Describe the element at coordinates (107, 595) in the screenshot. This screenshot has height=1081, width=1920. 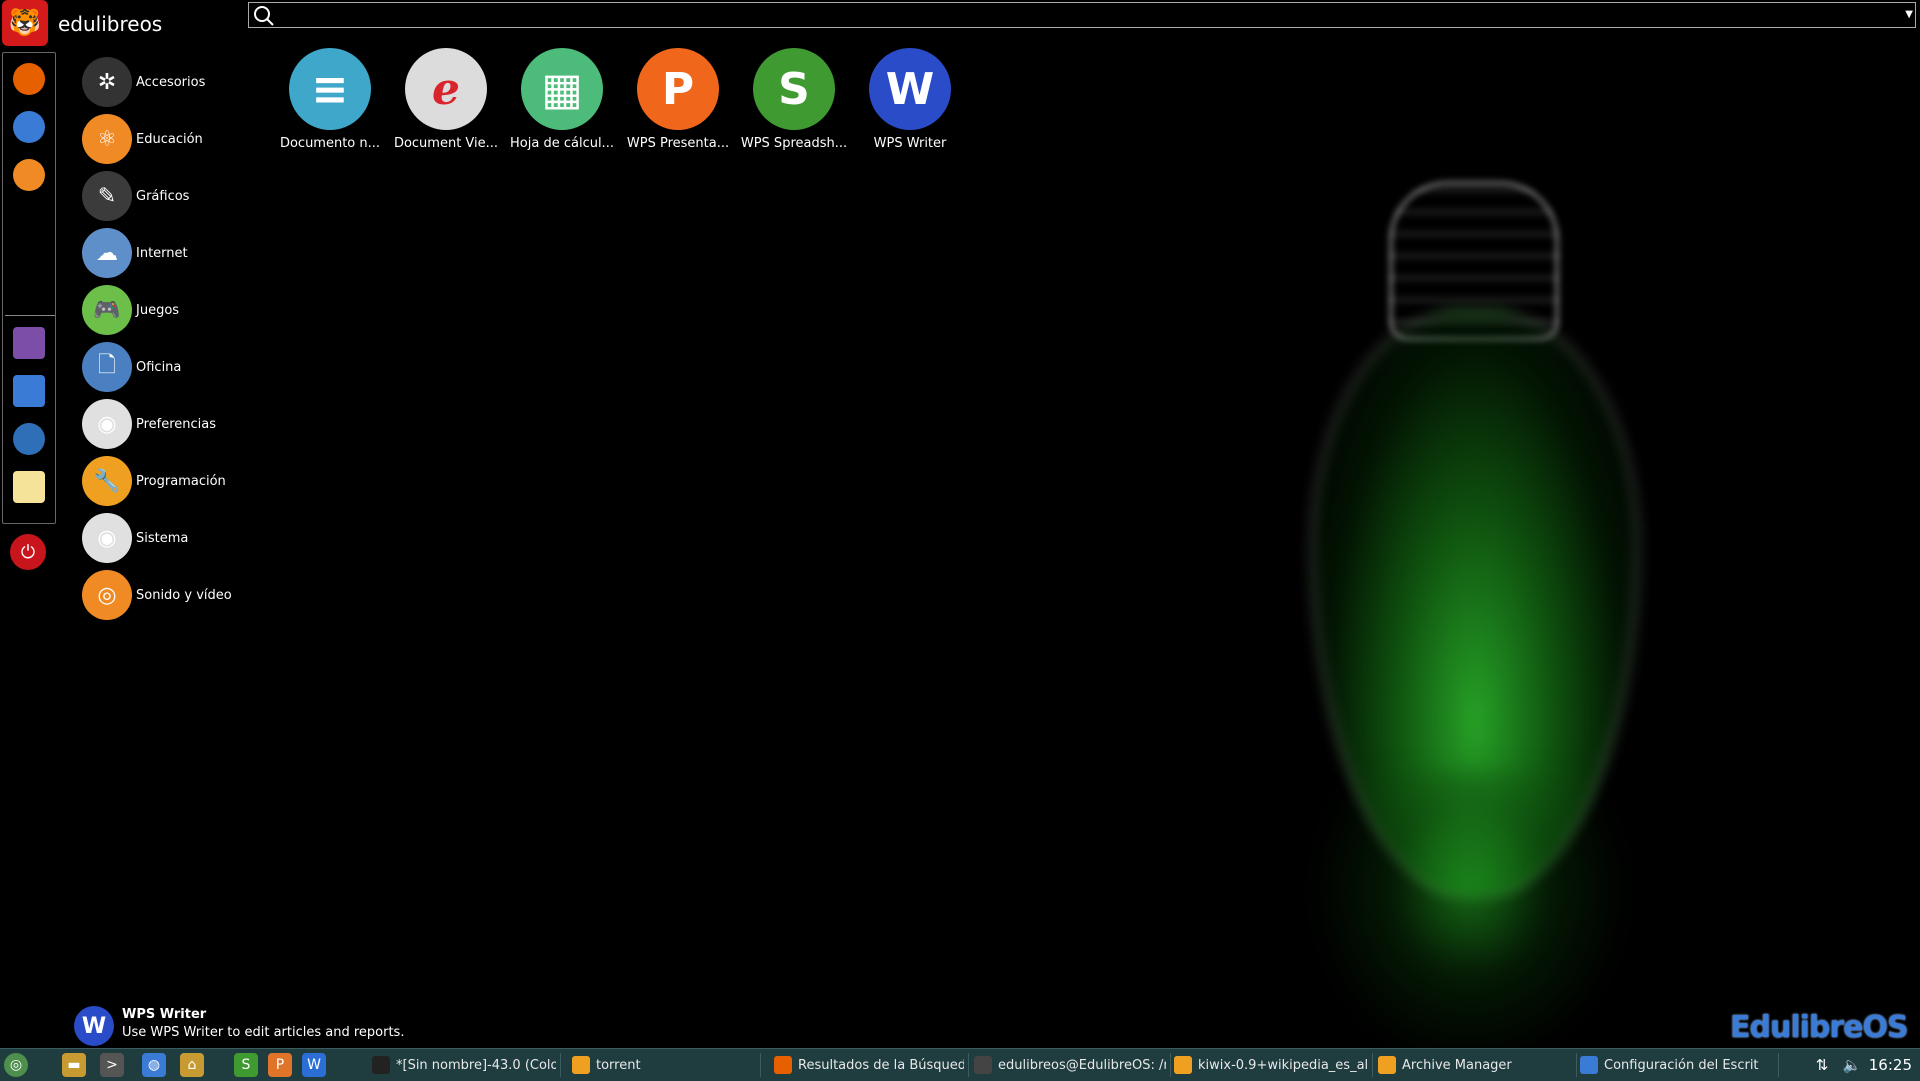
I see `sound-video-icon: ◎` at that location.